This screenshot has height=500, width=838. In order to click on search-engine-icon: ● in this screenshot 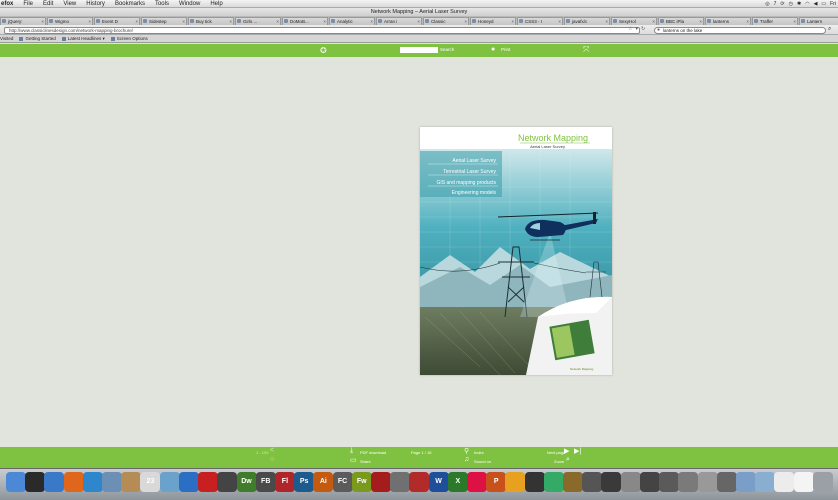, I will do `click(658, 30)`.